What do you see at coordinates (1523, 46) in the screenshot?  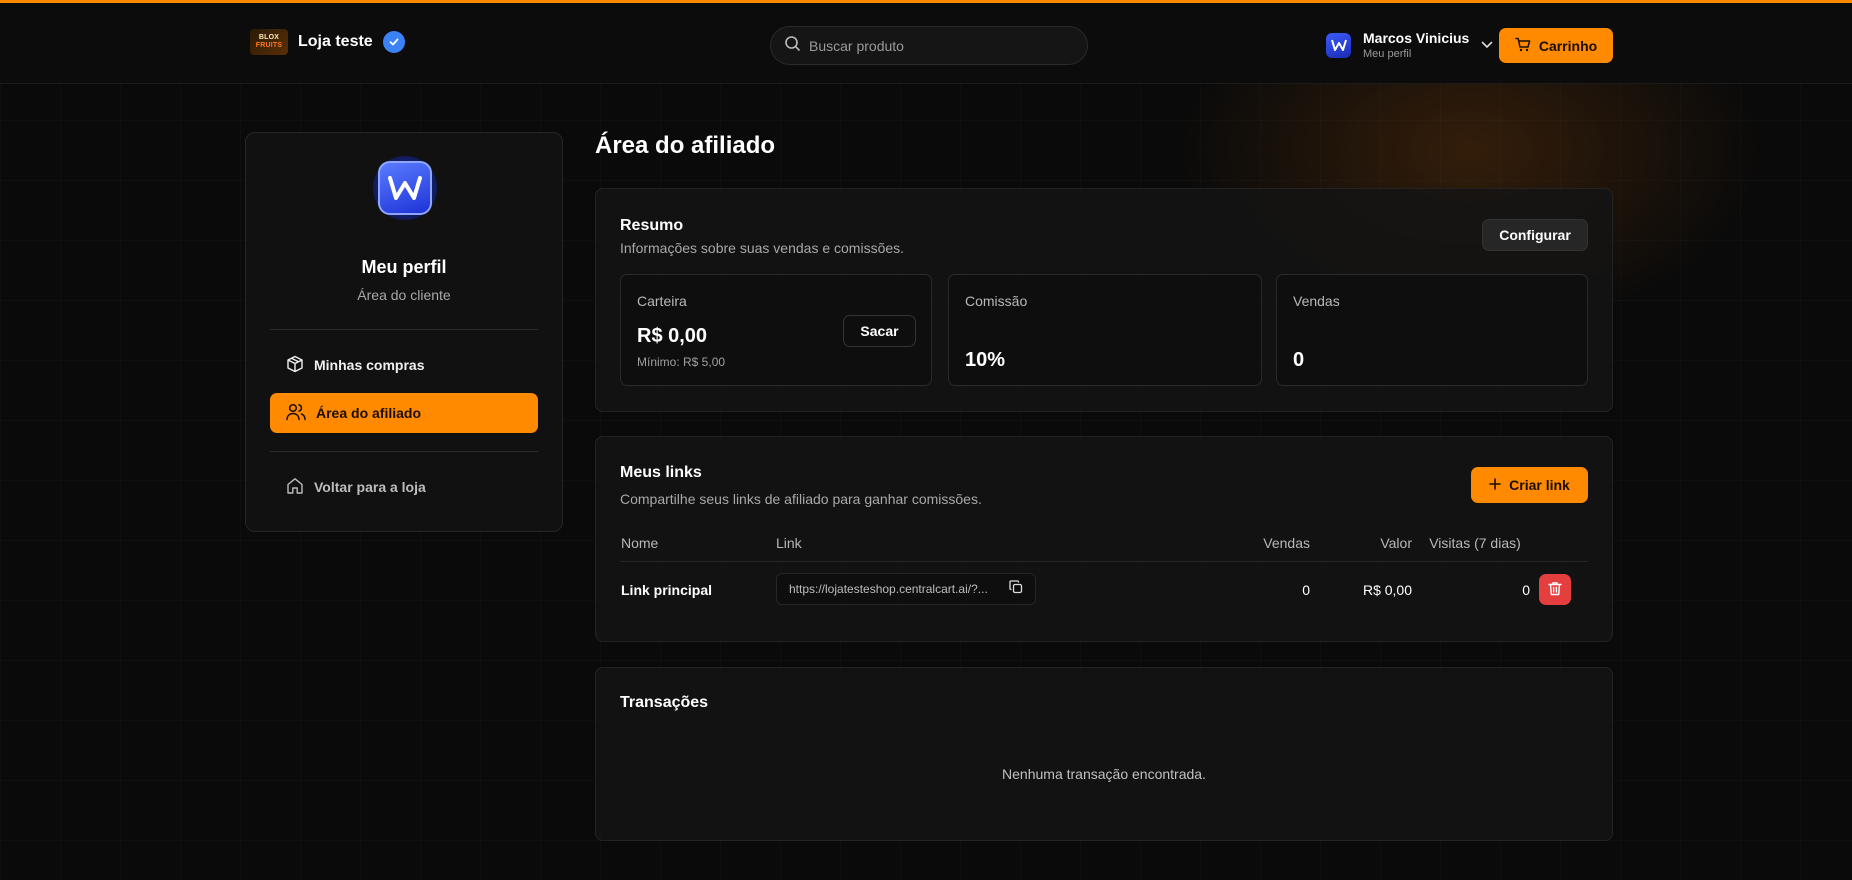 I see `cart-icon` at bounding box center [1523, 46].